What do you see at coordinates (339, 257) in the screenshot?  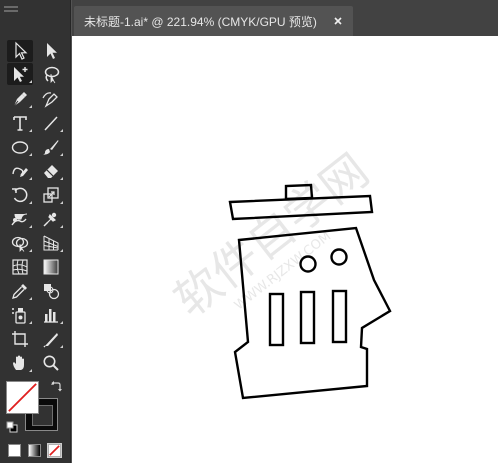 I see `lid-hole-right` at bounding box center [339, 257].